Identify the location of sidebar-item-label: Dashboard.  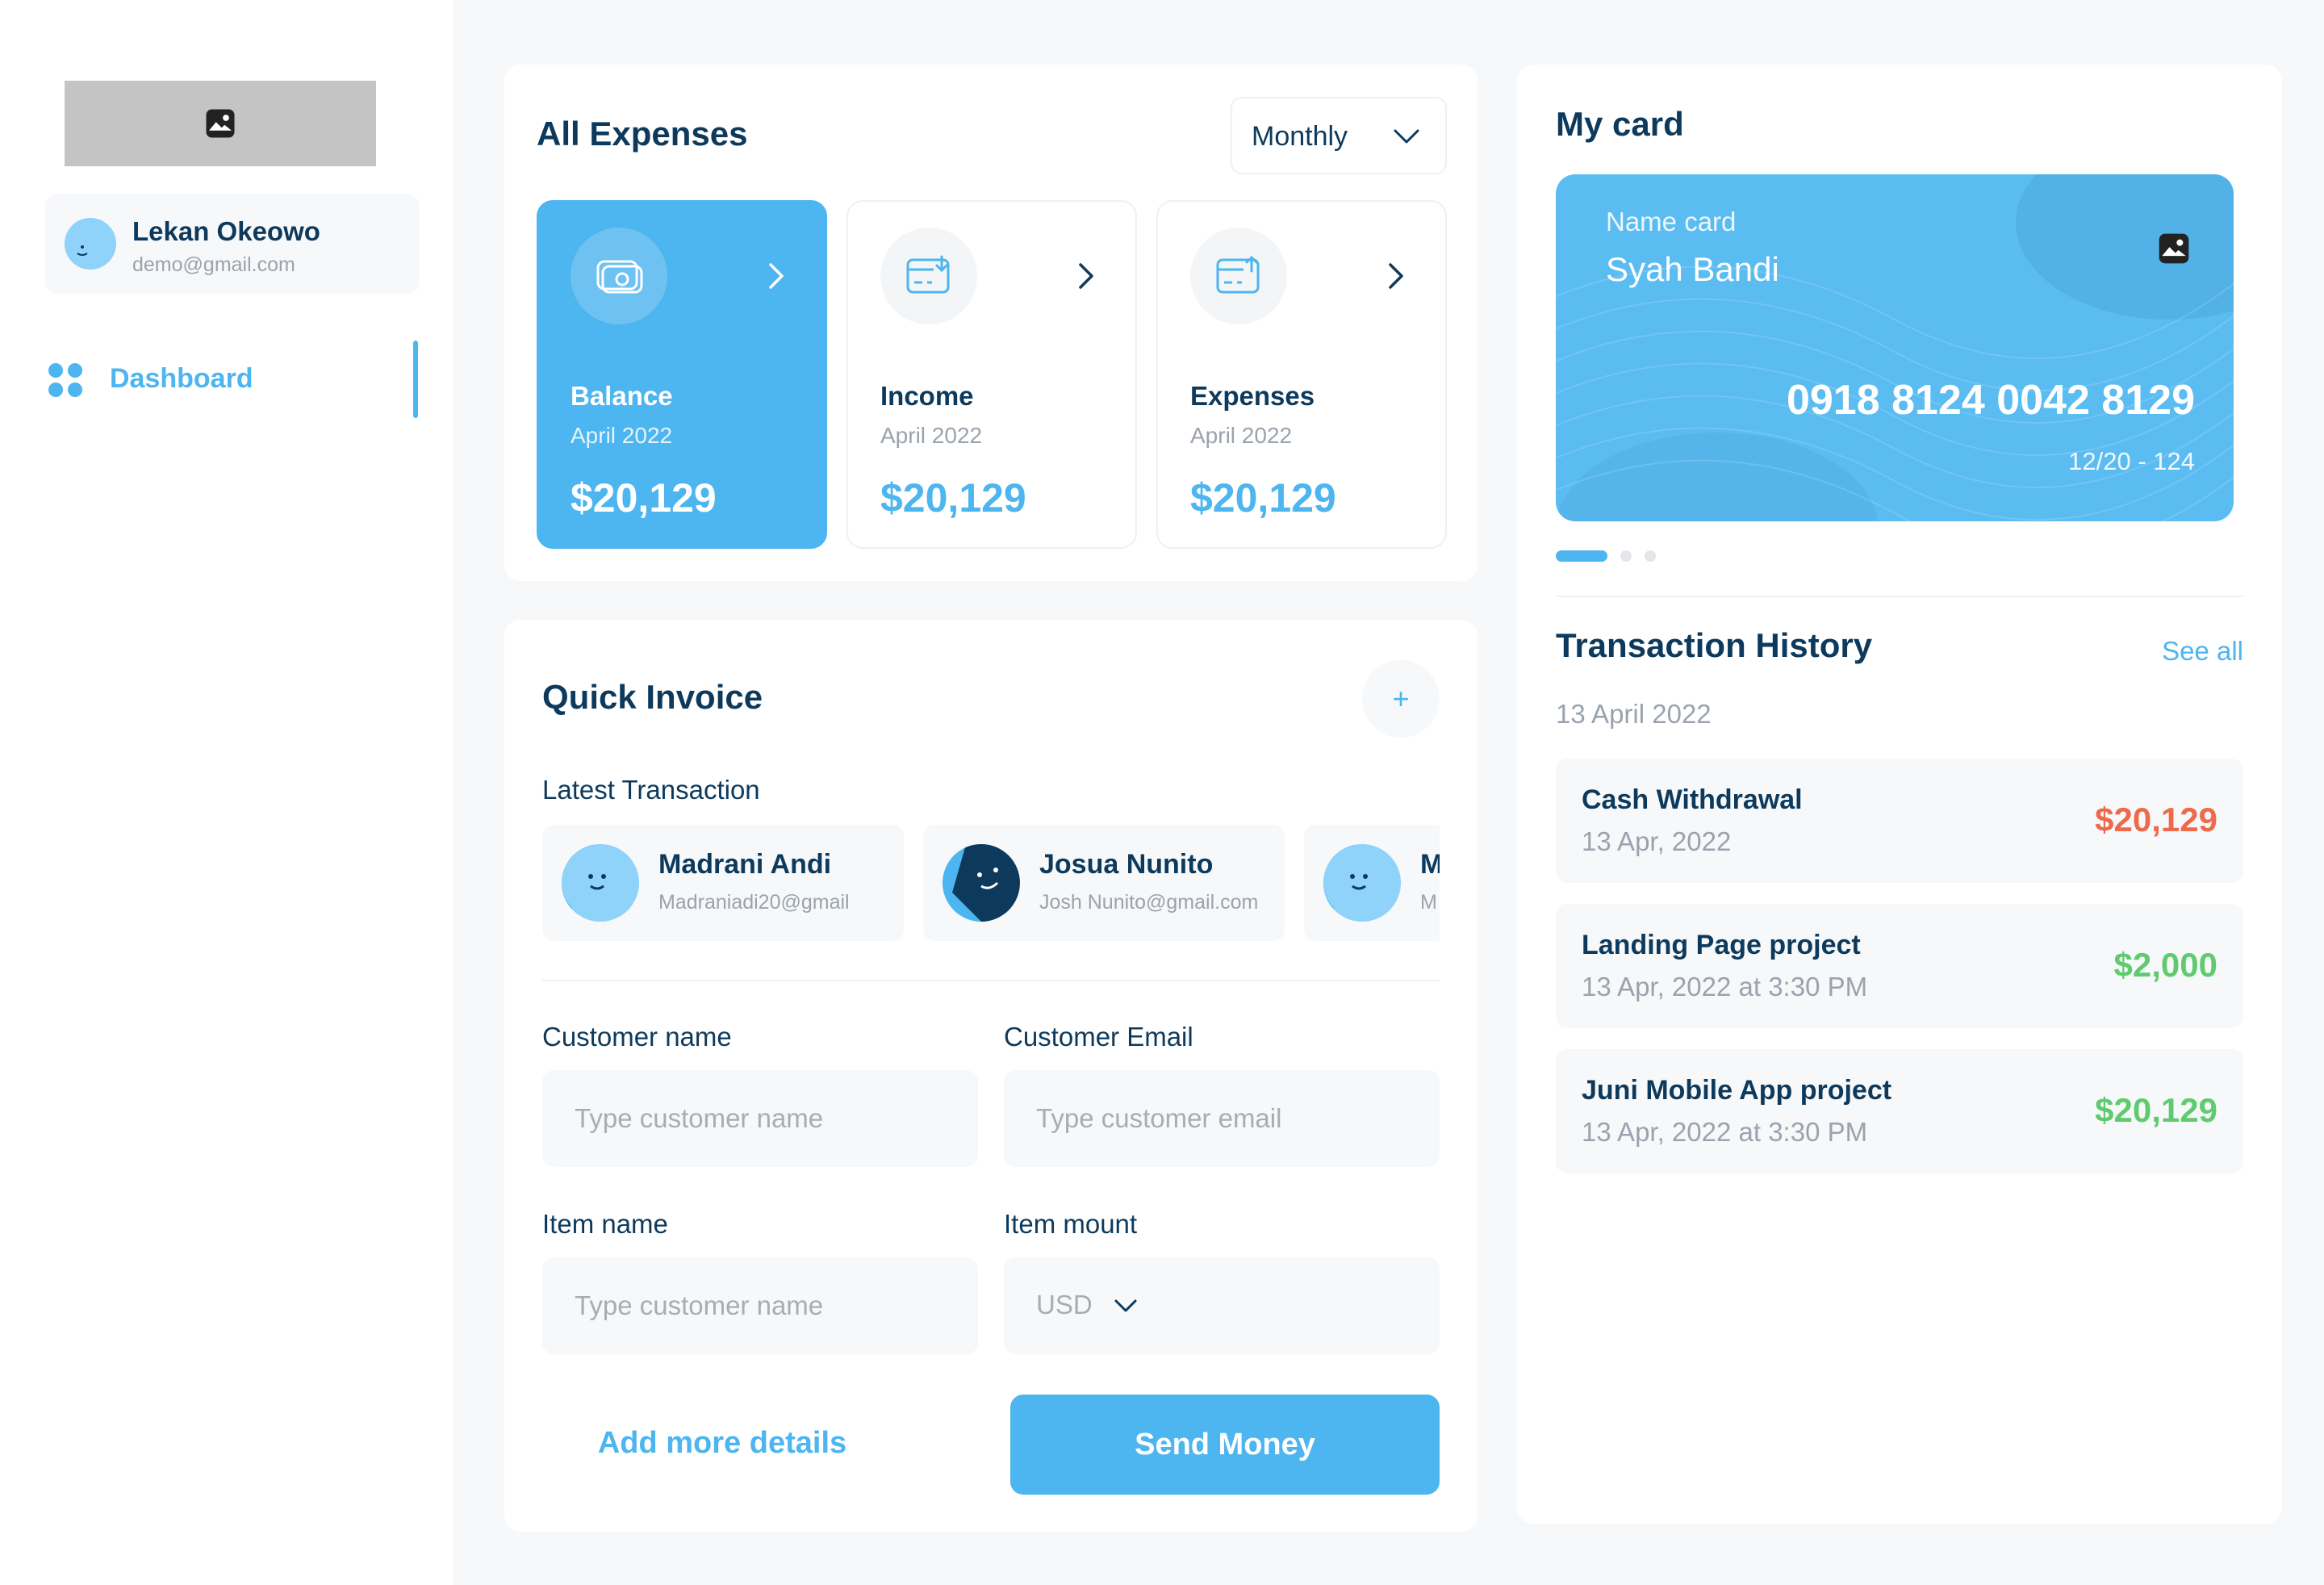
(182, 379).